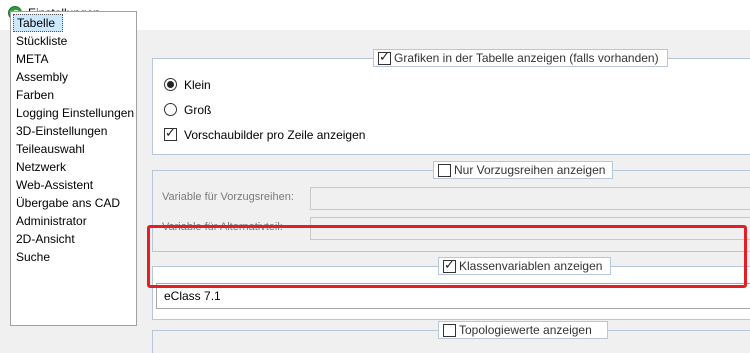 This screenshot has height=353, width=750. What do you see at coordinates (170, 133) in the screenshot?
I see `vorschaubilder-checkbox` at bounding box center [170, 133].